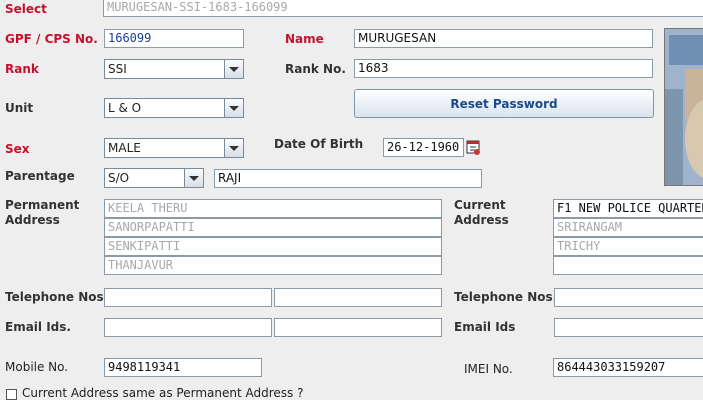 The image size is (703, 400). What do you see at coordinates (504, 103) in the screenshot?
I see `reset-password-button: Reset Password` at bounding box center [504, 103].